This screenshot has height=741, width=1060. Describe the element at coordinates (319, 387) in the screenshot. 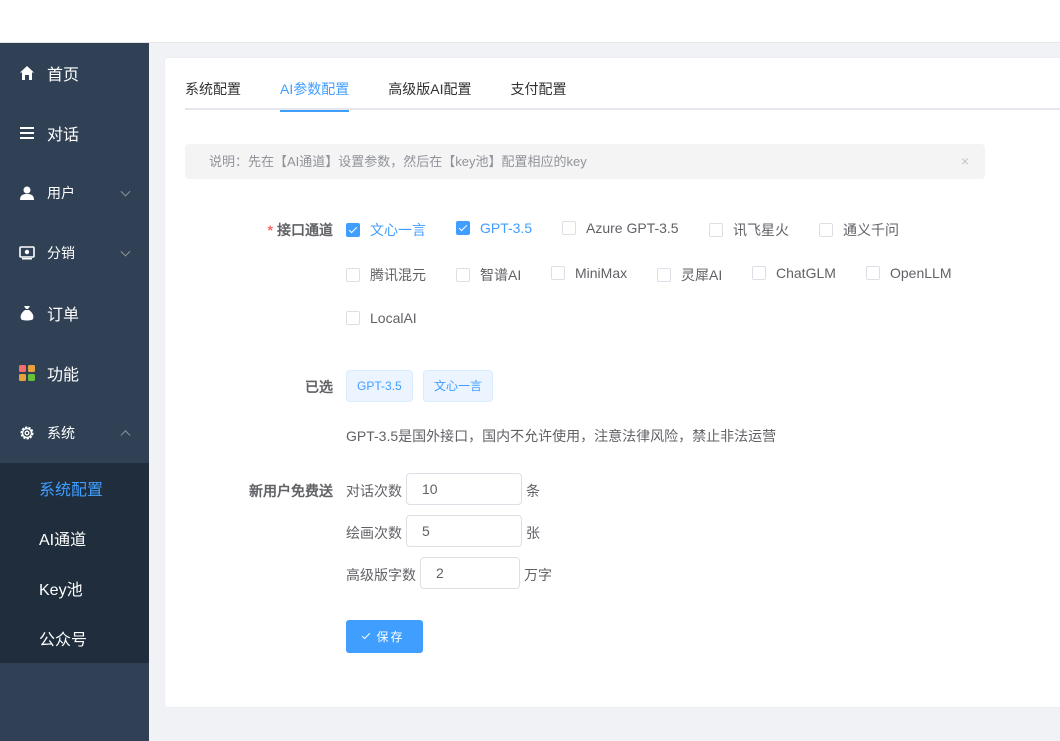

I see `selected-label: 已选` at that location.